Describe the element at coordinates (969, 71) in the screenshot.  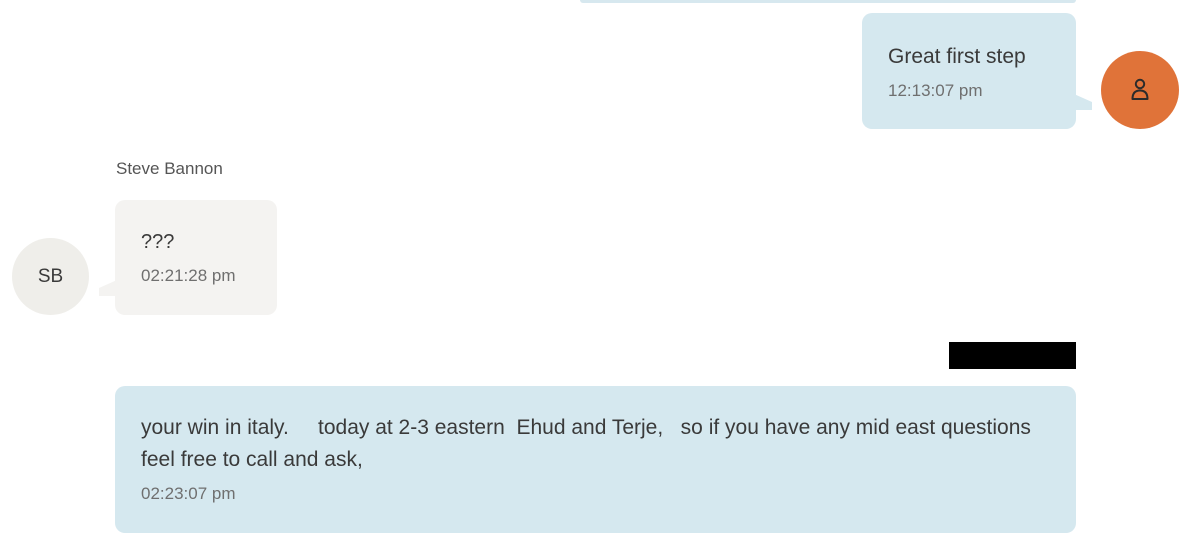
I see `message-bubble-outgoing: Great first step 12:13:07 pm` at that location.